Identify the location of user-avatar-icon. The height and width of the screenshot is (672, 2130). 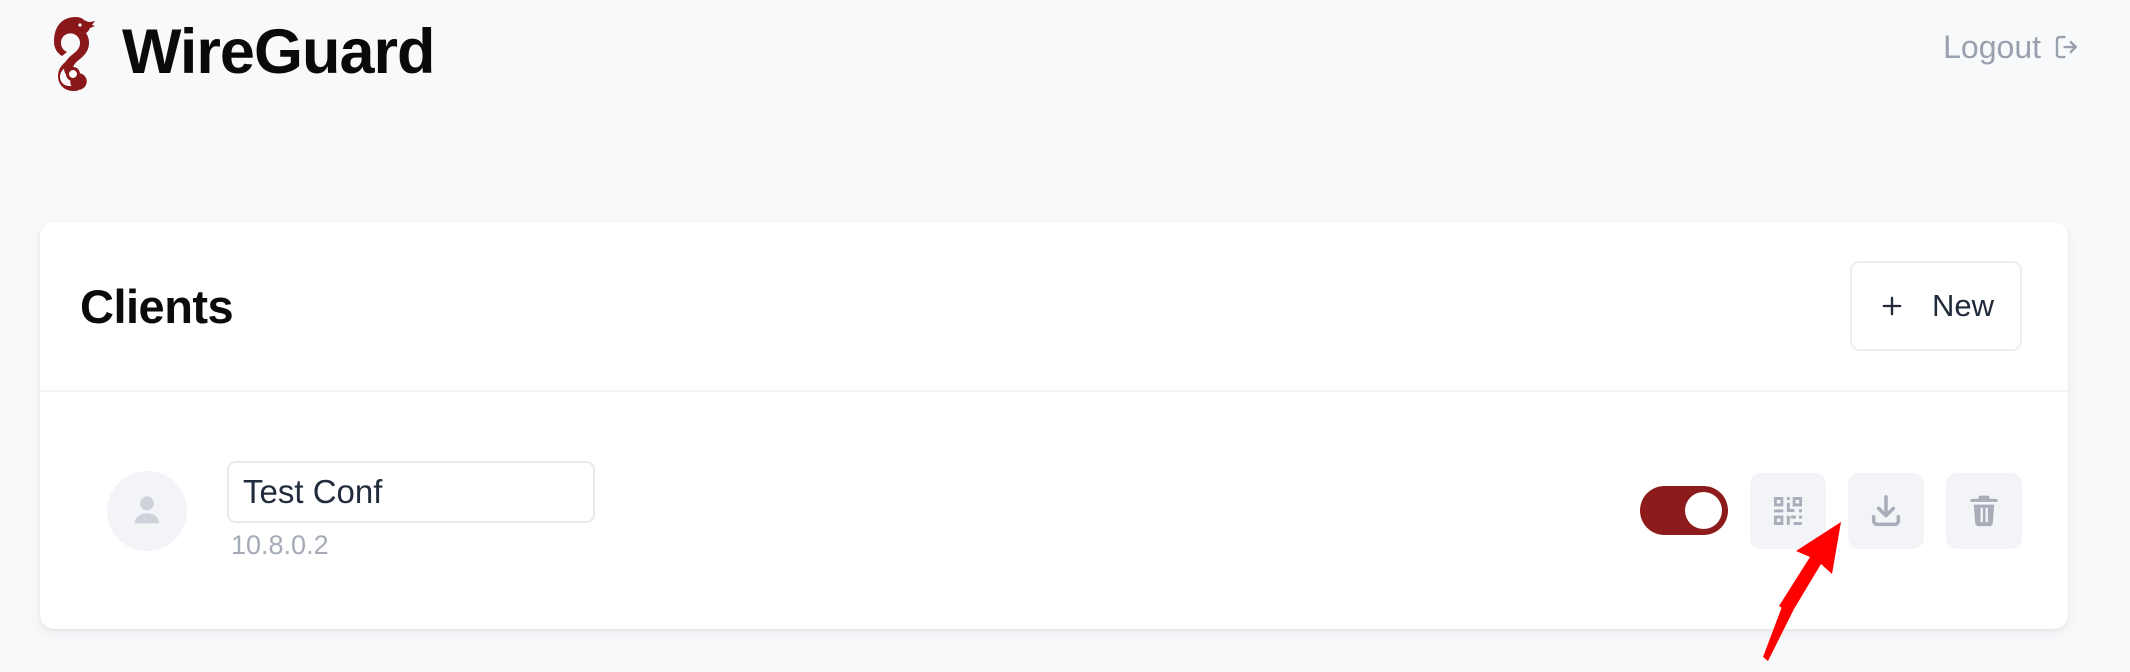
(147, 509).